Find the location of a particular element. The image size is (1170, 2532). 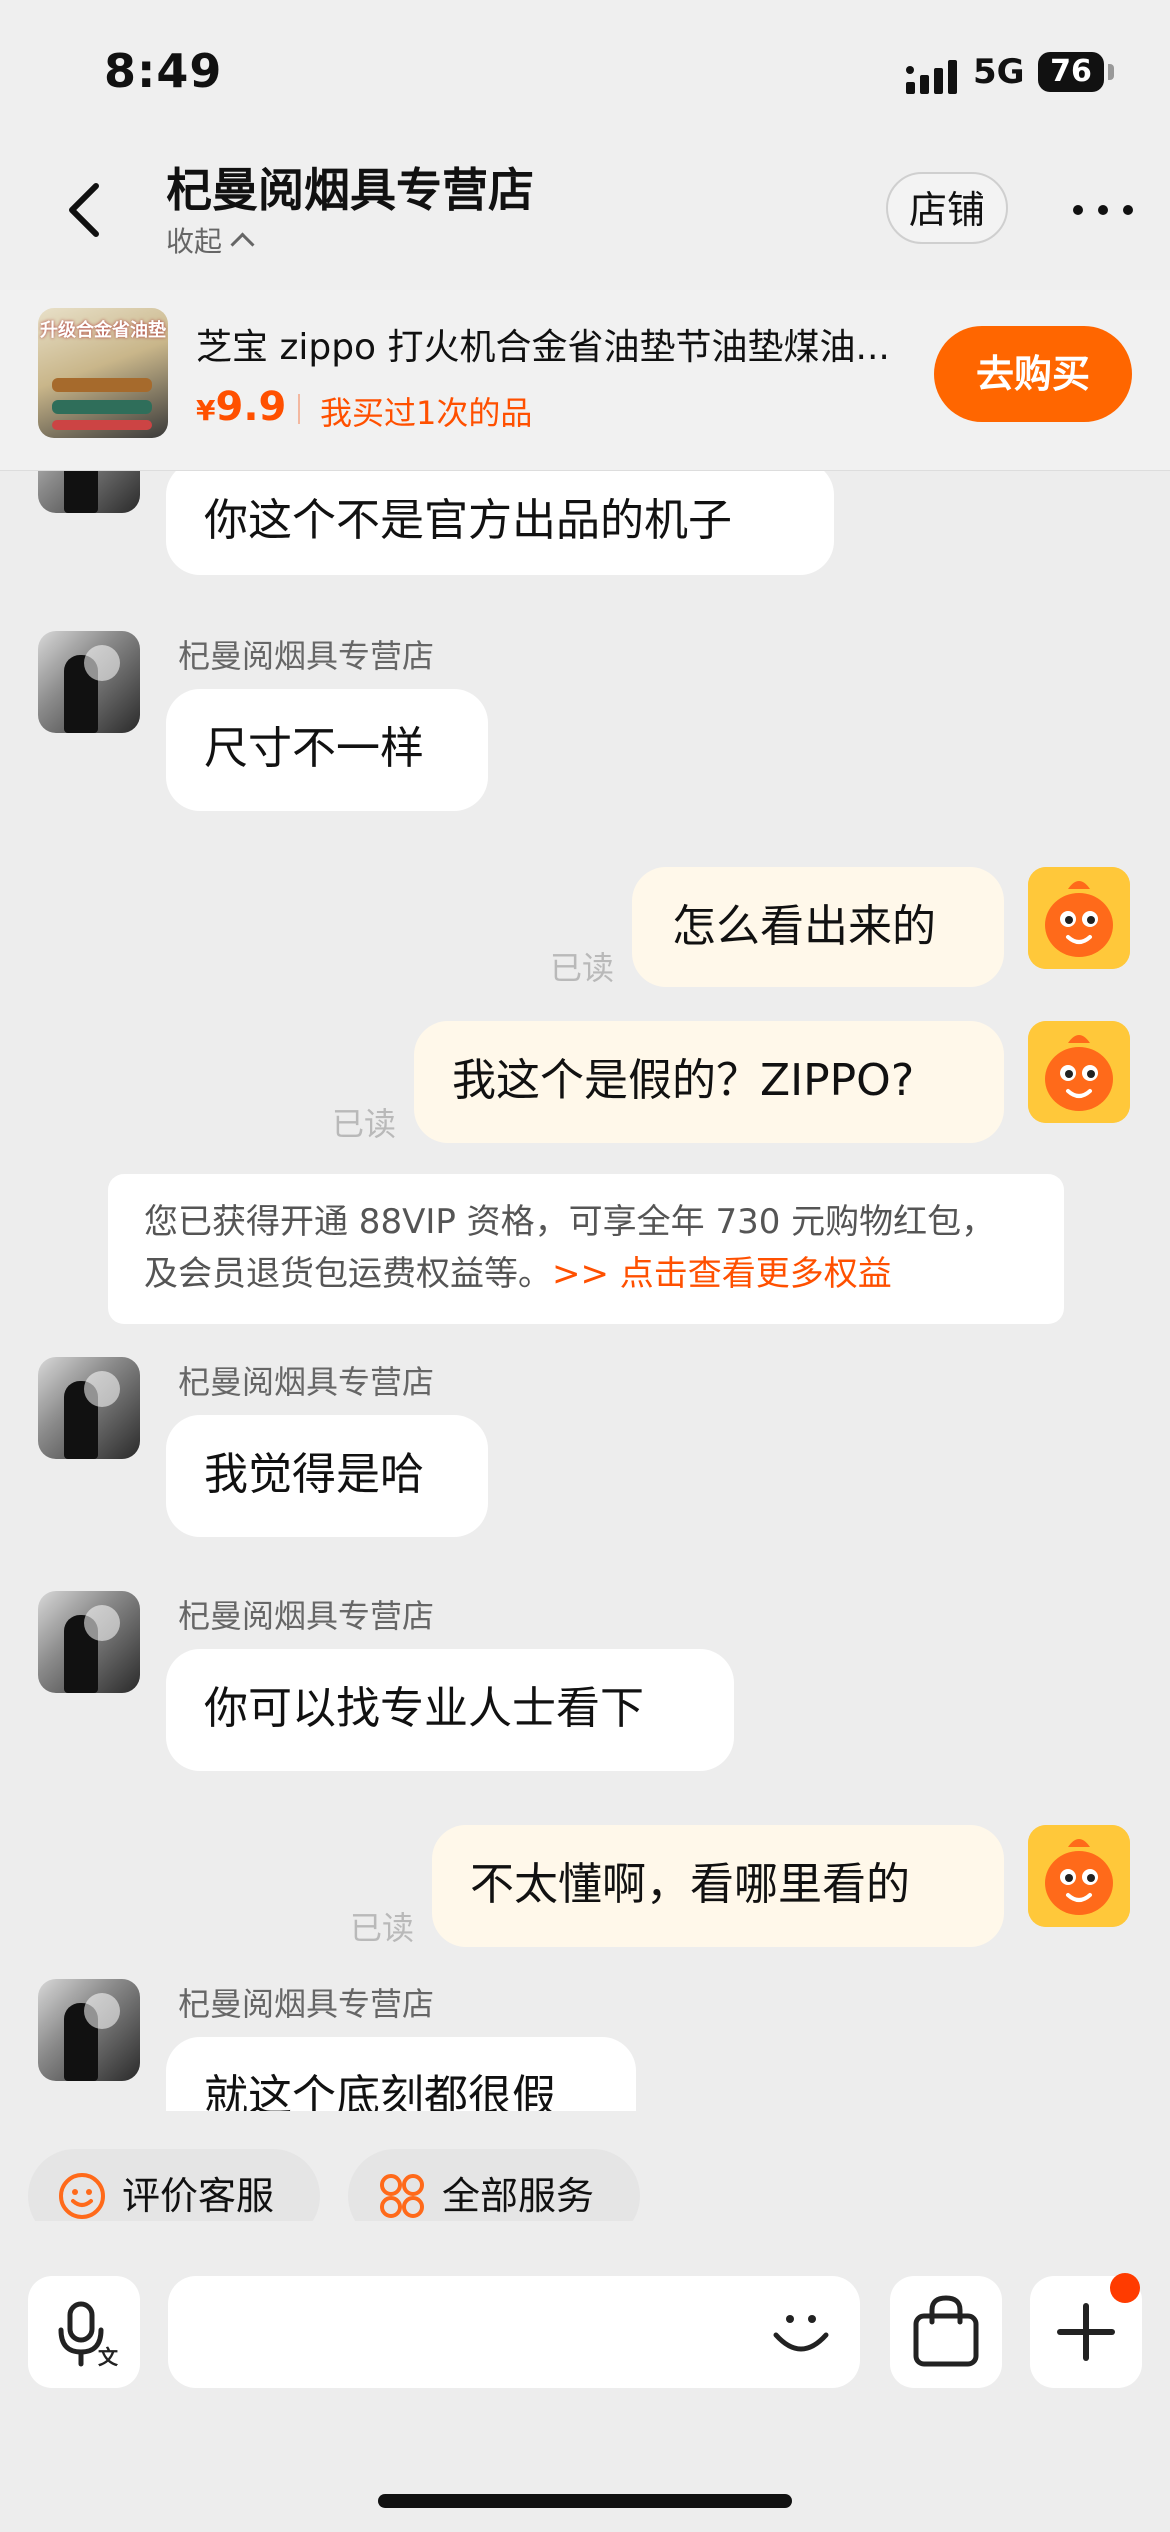

smile-face-icon is located at coordinates (82, 2196).